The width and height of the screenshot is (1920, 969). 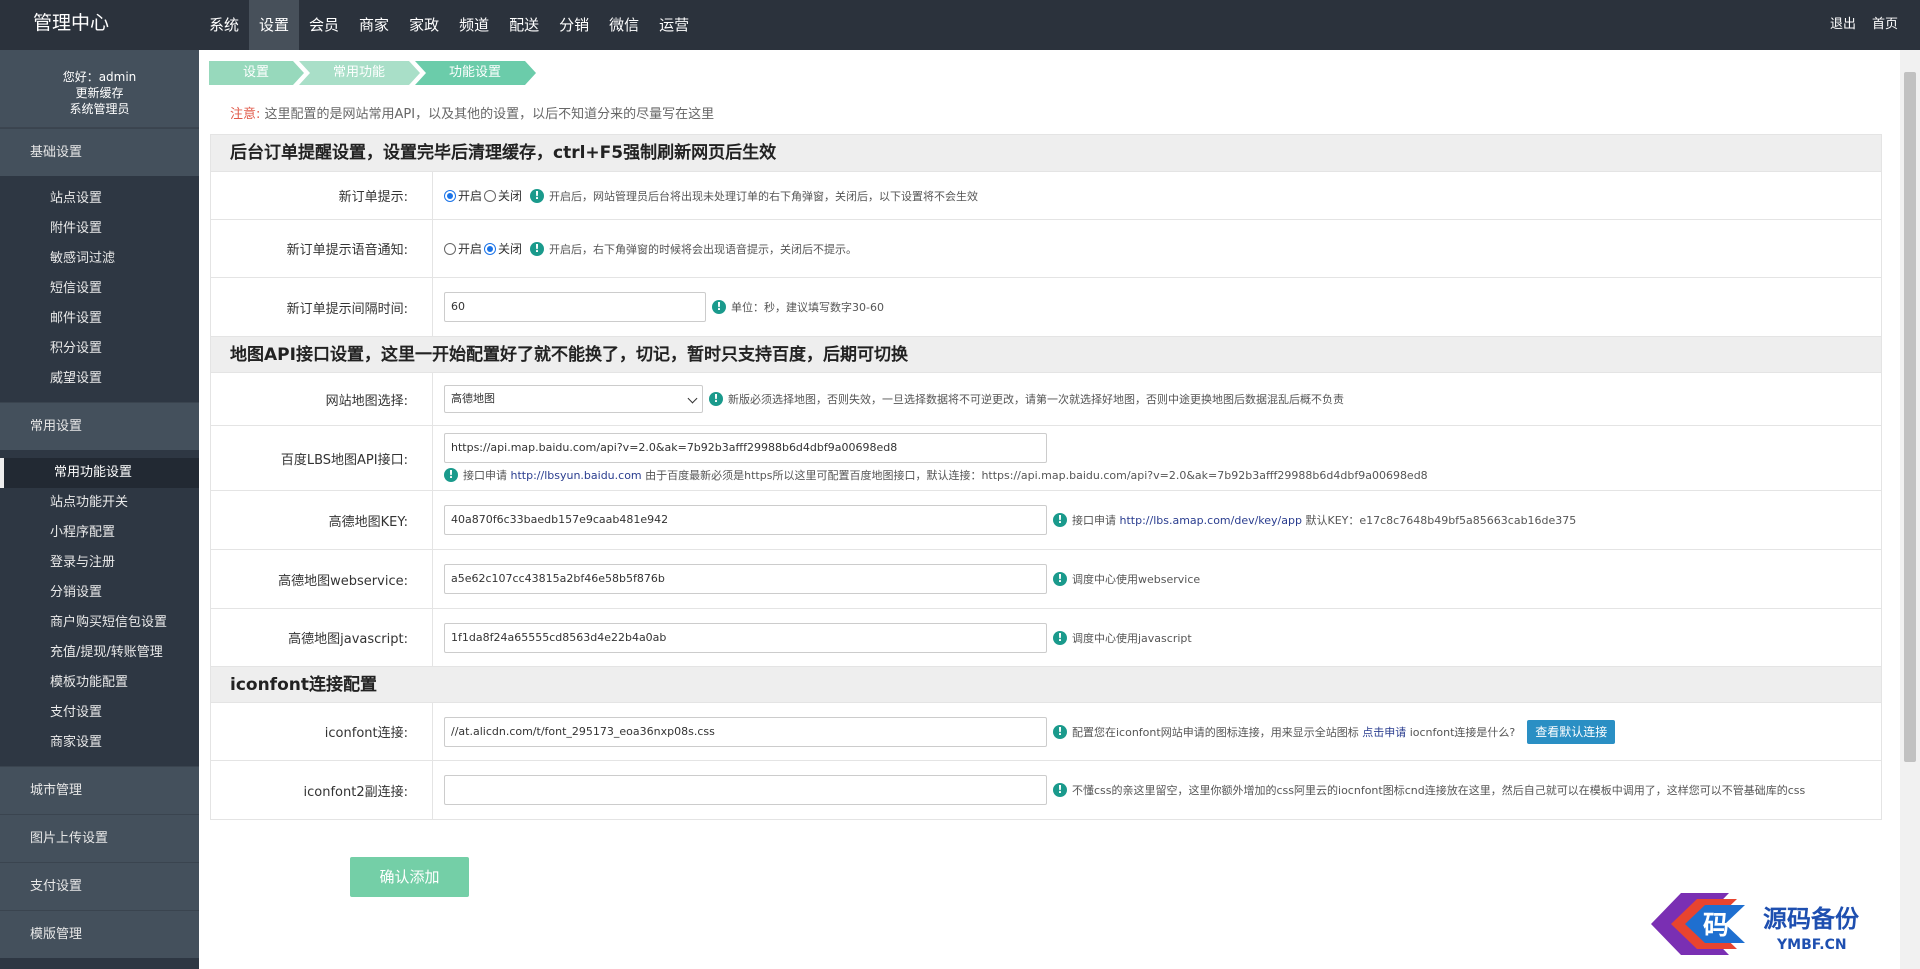 I want to click on sidebar-item: 支付设置, so click(x=99, y=713).